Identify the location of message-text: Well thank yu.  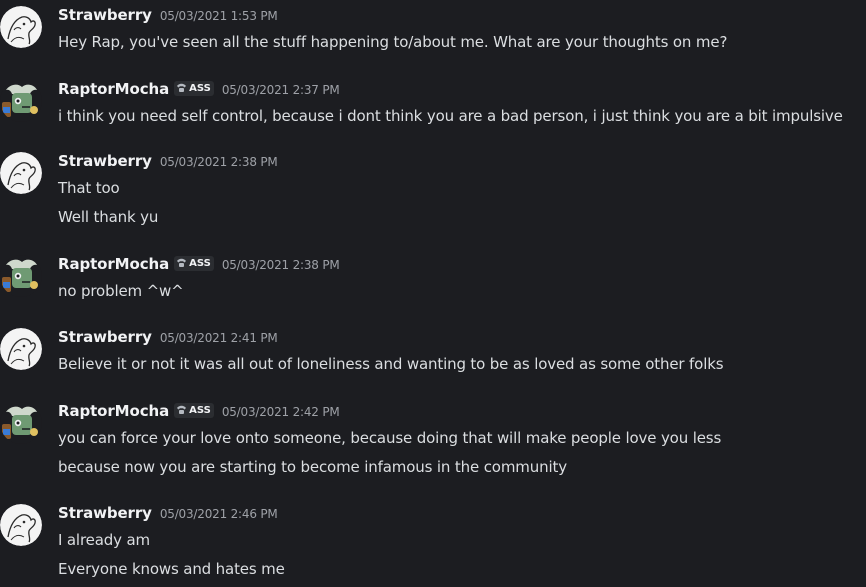
(108, 217).